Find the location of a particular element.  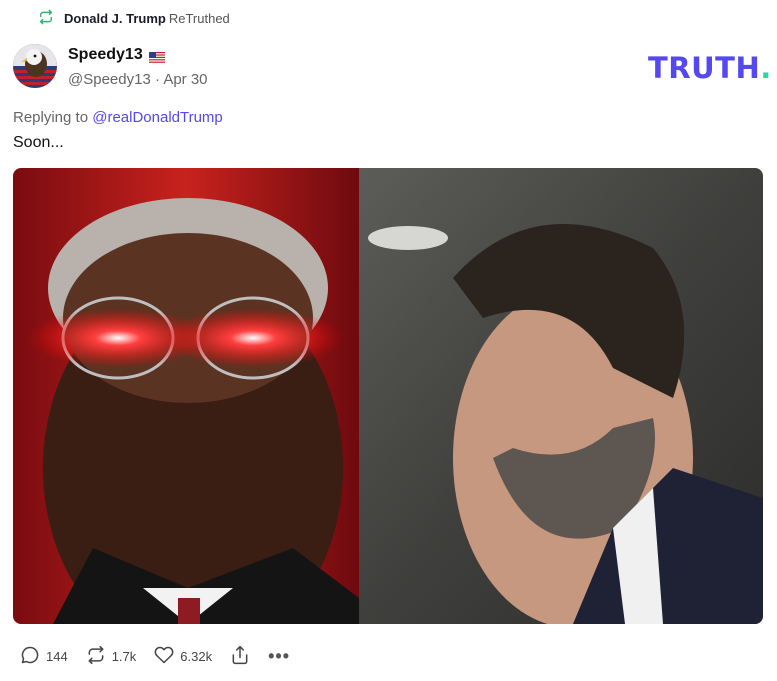

share-button is located at coordinates (240, 656).